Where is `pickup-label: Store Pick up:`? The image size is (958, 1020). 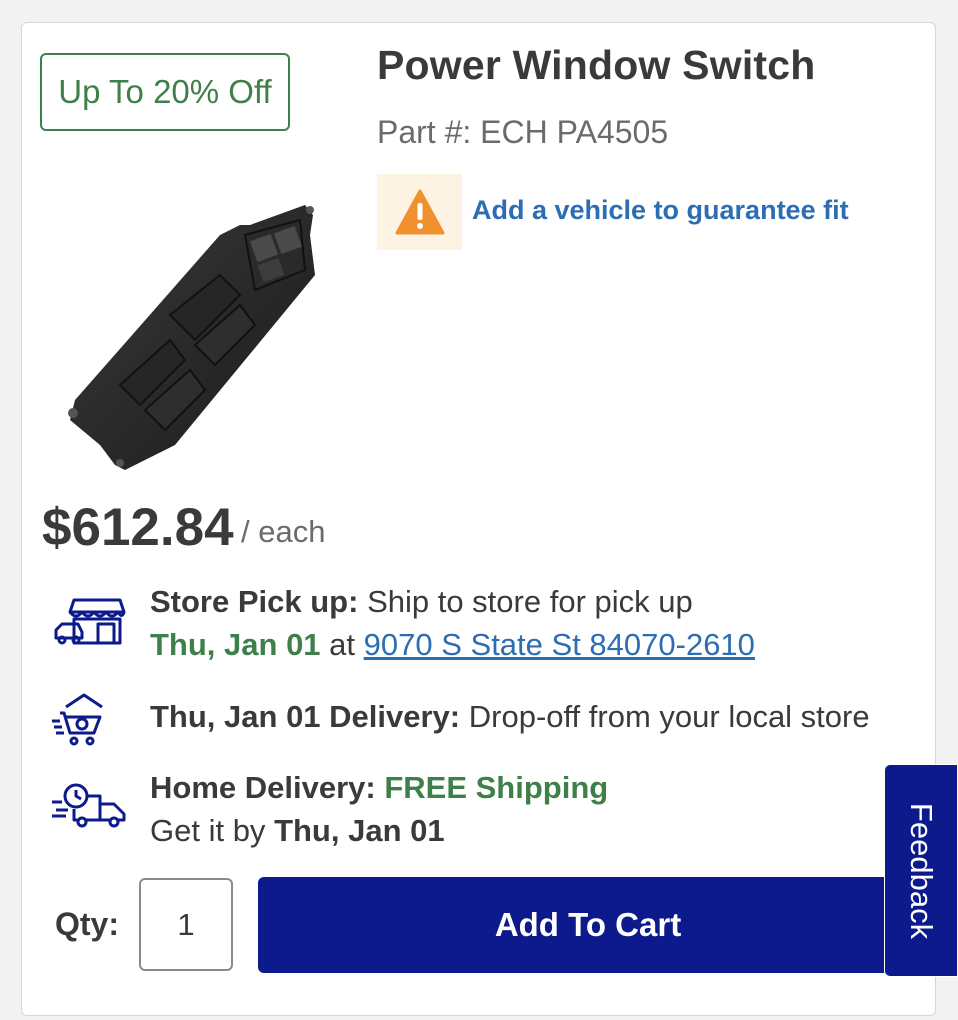
pickup-label: Store Pick up: is located at coordinates (254, 601).